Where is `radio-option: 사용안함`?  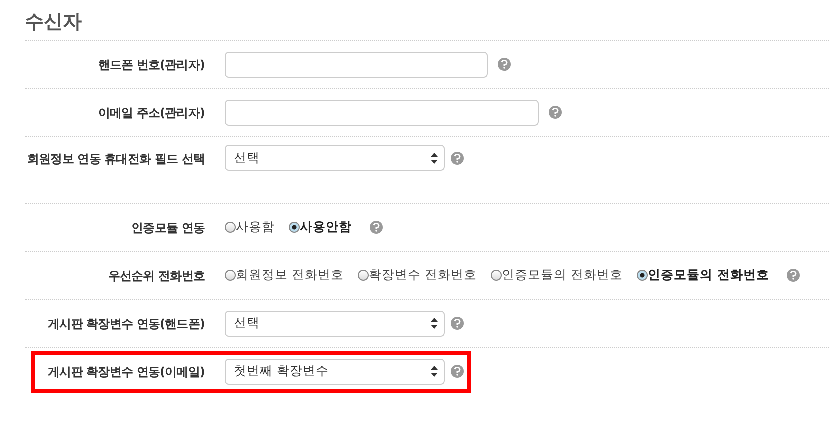 radio-option: 사용안함 is located at coordinates (320, 227).